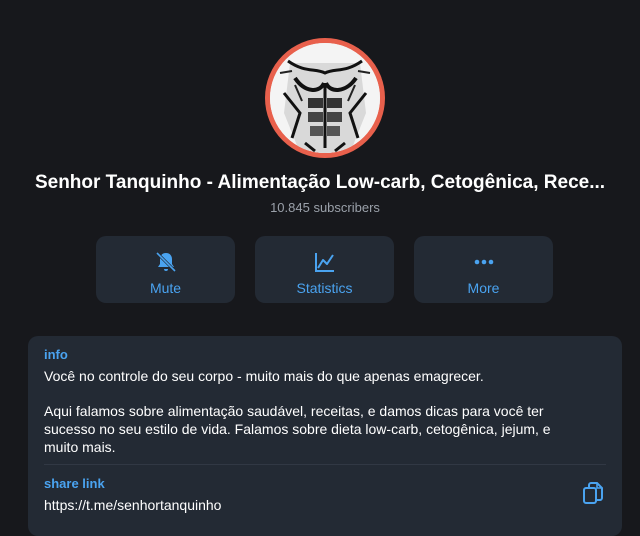 The height and width of the screenshot is (536, 640). What do you see at coordinates (56, 354) in the screenshot?
I see `info-label: info` at bounding box center [56, 354].